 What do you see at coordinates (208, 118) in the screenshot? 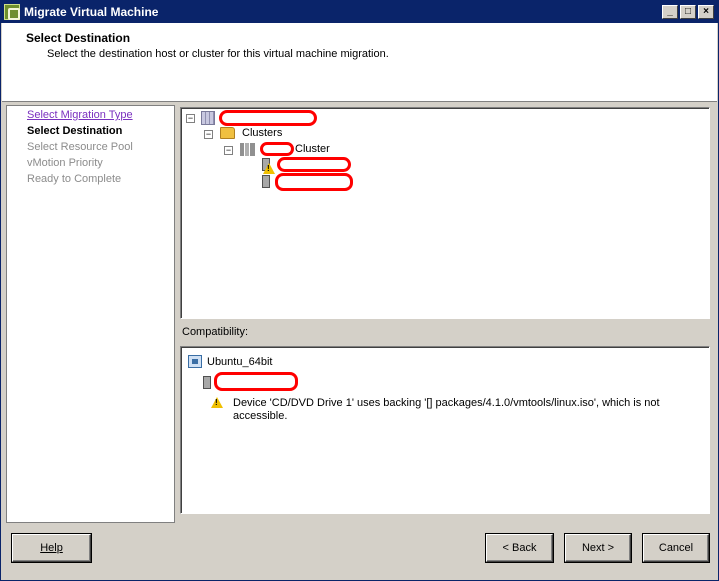
I see `datacenter-icon` at bounding box center [208, 118].